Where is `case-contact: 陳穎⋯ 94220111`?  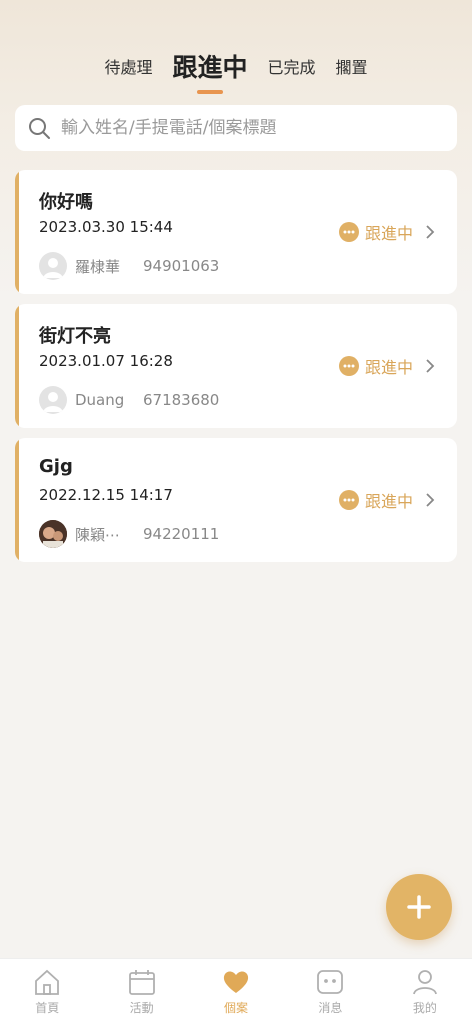
case-contact: 陳穎⋯ 94220111 is located at coordinates (129, 534).